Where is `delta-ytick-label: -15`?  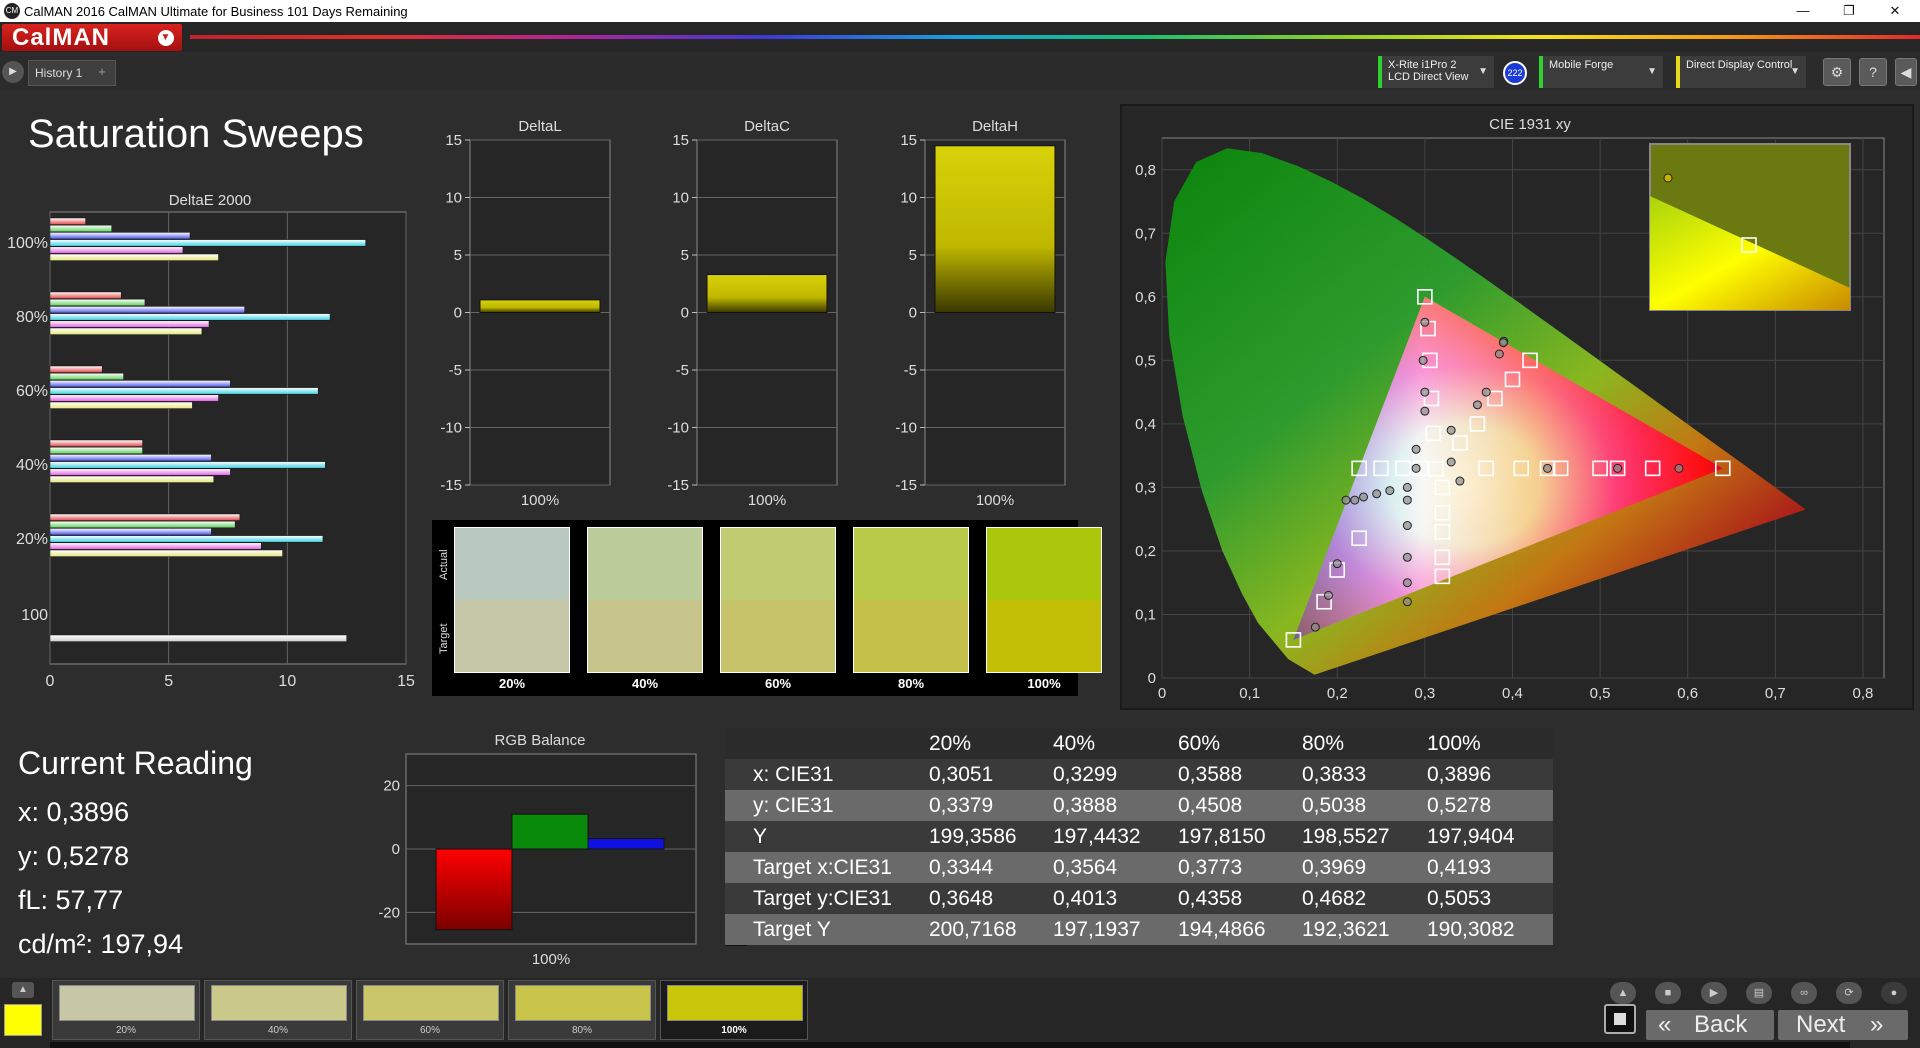 delta-ytick-label: -15 is located at coordinates (451, 485).